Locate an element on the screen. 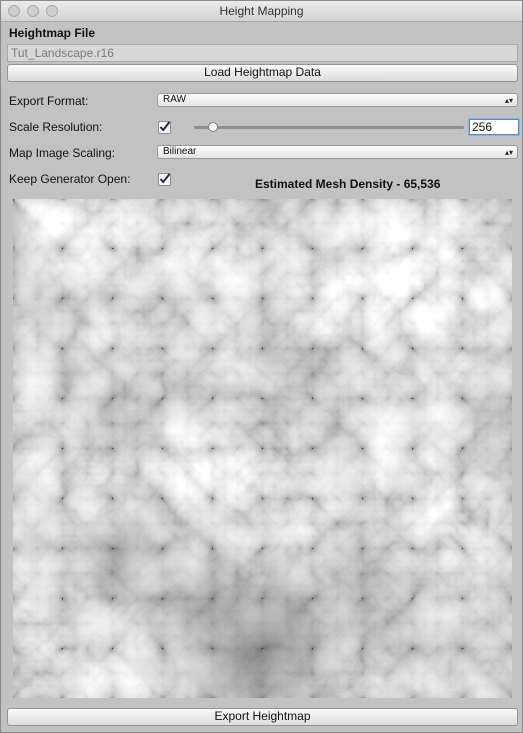 The width and height of the screenshot is (523, 733). load-heightmap-button: Load Heightmap Data is located at coordinates (262, 73).